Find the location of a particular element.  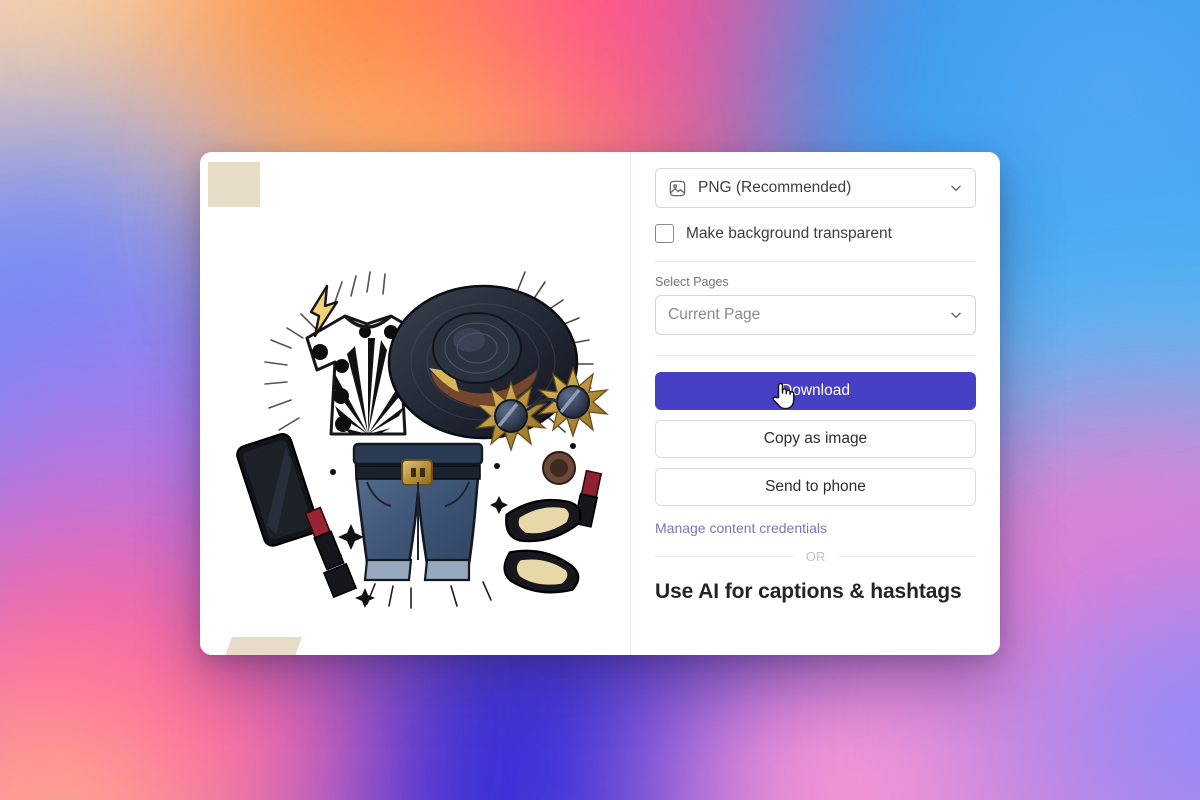

send-to-phone-label: Send to phone is located at coordinates (815, 486).